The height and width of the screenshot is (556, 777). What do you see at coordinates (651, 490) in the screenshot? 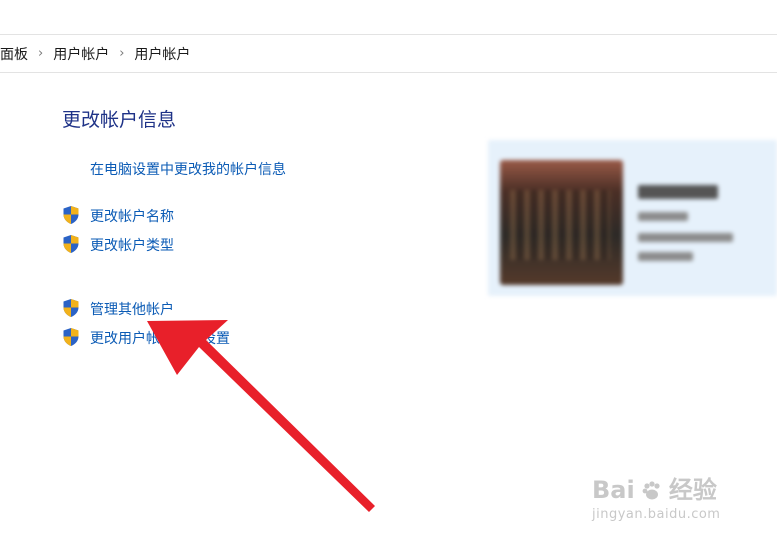
I see `paw-icon` at bounding box center [651, 490].